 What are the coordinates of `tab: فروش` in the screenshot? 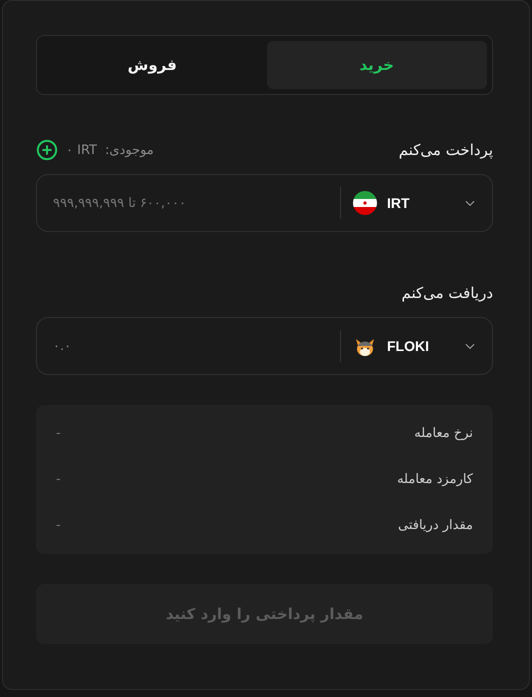 It's located at (152, 65).